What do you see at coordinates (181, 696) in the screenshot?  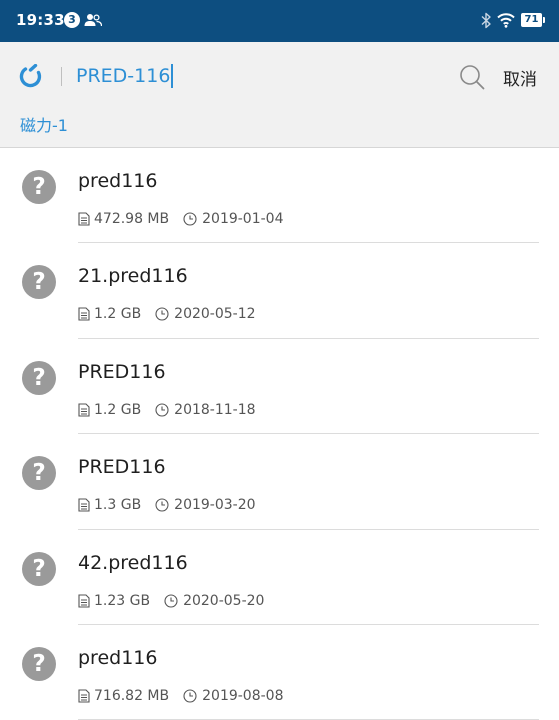 I see `item-meta: 716.82 MB 2019-08-08` at bounding box center [181, 696].